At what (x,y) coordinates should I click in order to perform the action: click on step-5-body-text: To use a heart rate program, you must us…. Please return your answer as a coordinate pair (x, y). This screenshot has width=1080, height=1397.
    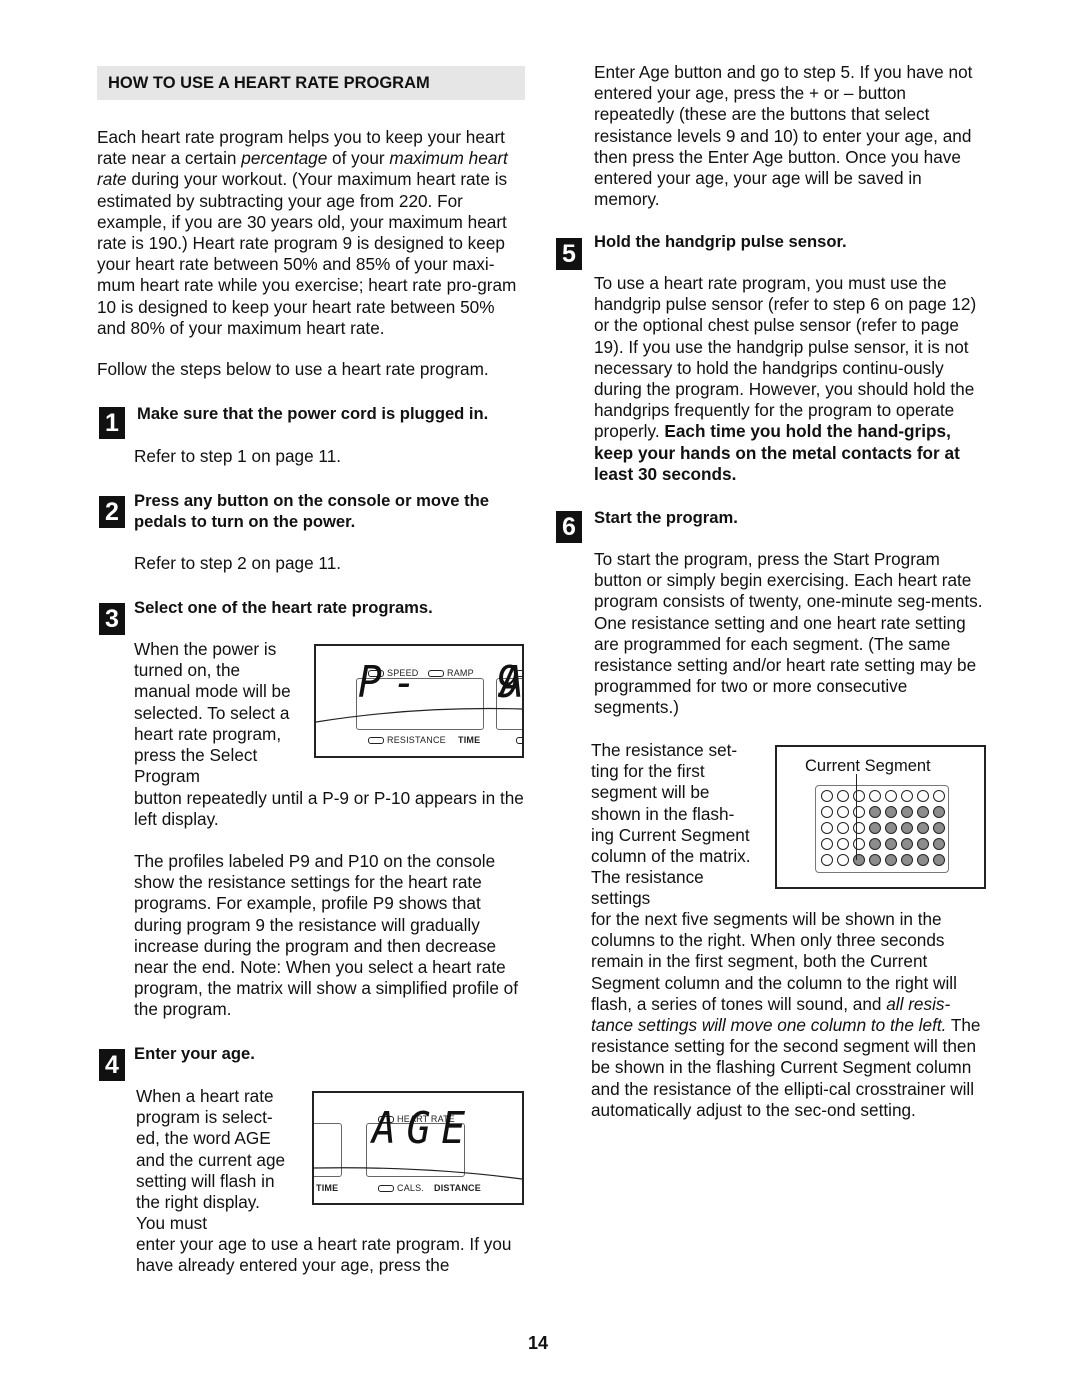
    Looking at the image, I should click on (785, 357).